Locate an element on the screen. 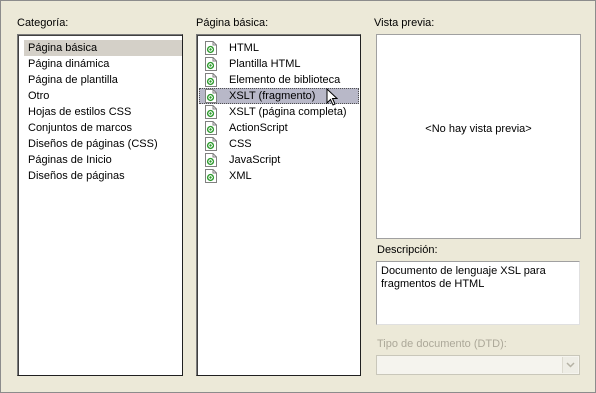  category-item-label: Conjuntos de marcos is located at coordinates (80, 128).